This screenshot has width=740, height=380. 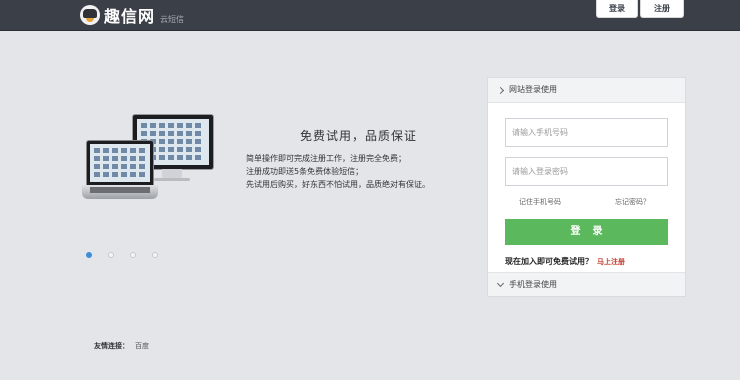 What do you see at coordinates (549, 261) in the screenshot?
I see `join-text: 现在加入即可免费试用？` at bounding box center [549, 261].